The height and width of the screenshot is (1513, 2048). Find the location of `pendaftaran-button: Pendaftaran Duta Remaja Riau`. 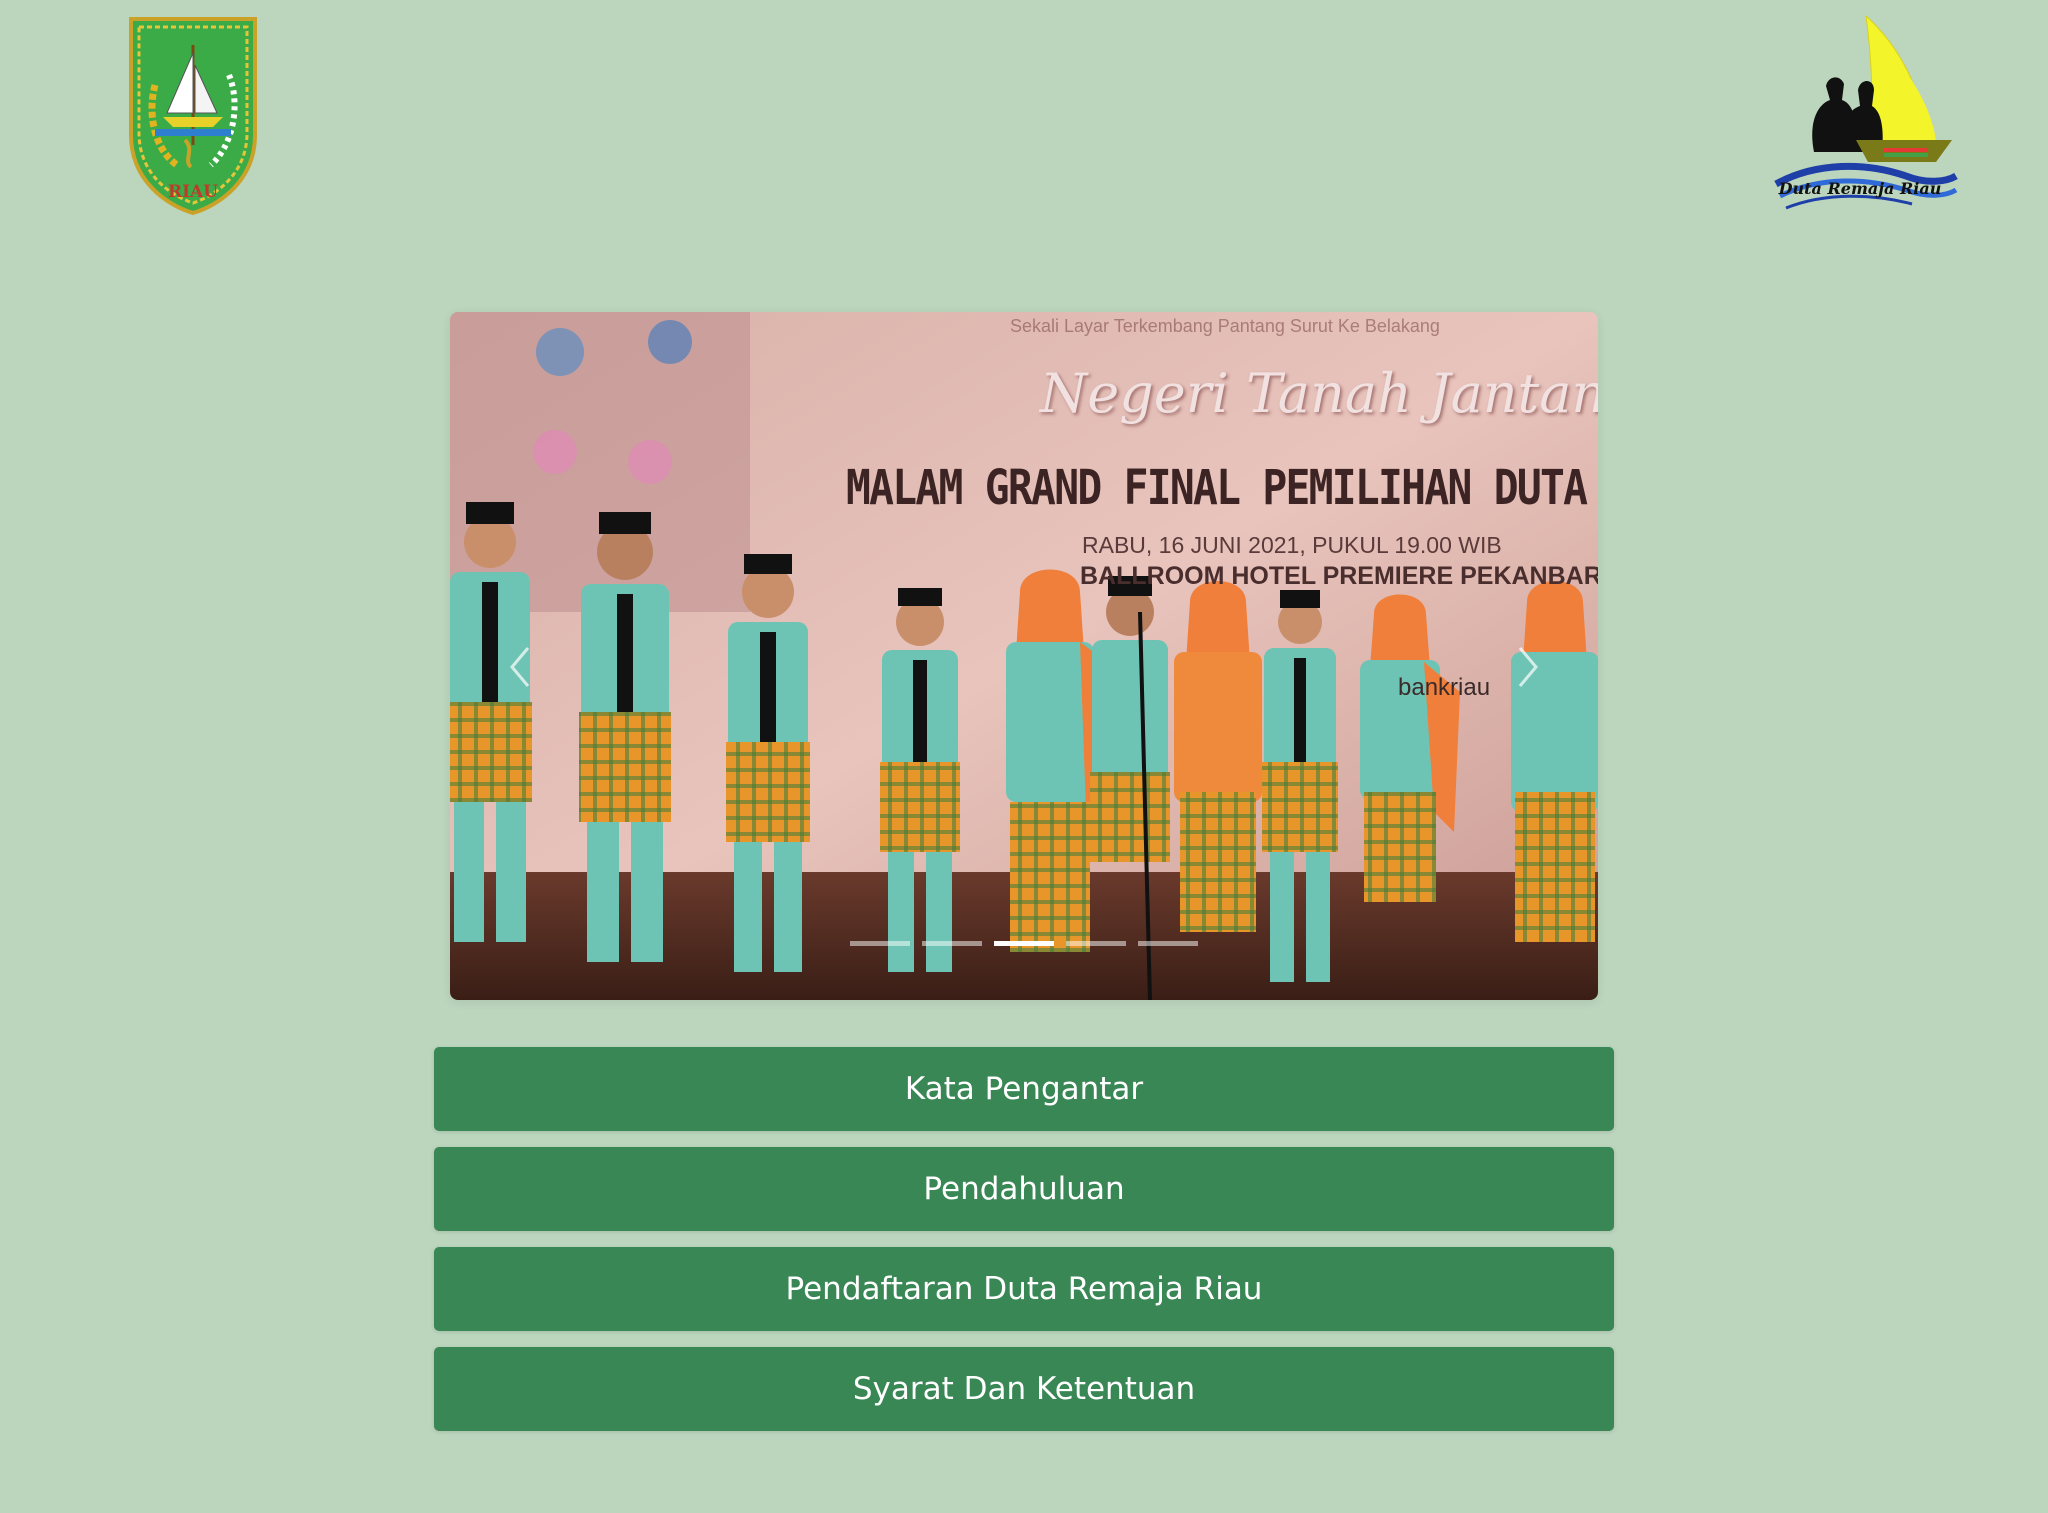

pendaftaran-button: Pendaftaran Duta Remaja Riau is located at coordinates (1024, 1289).